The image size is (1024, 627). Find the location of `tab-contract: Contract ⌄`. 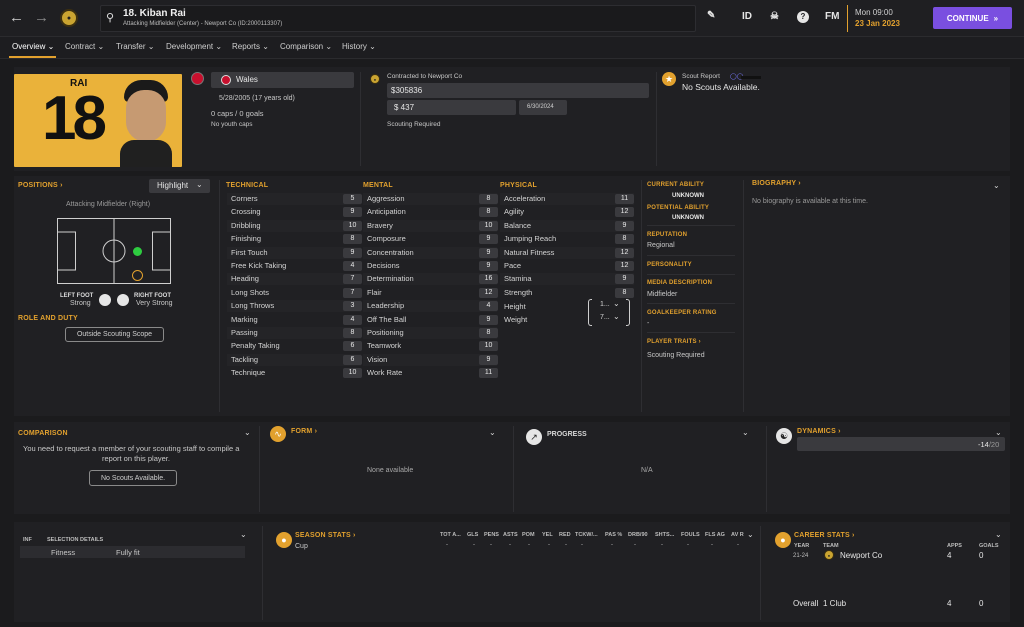

tab-contract: Contract ⌄ is located at coordinates (84, 46).